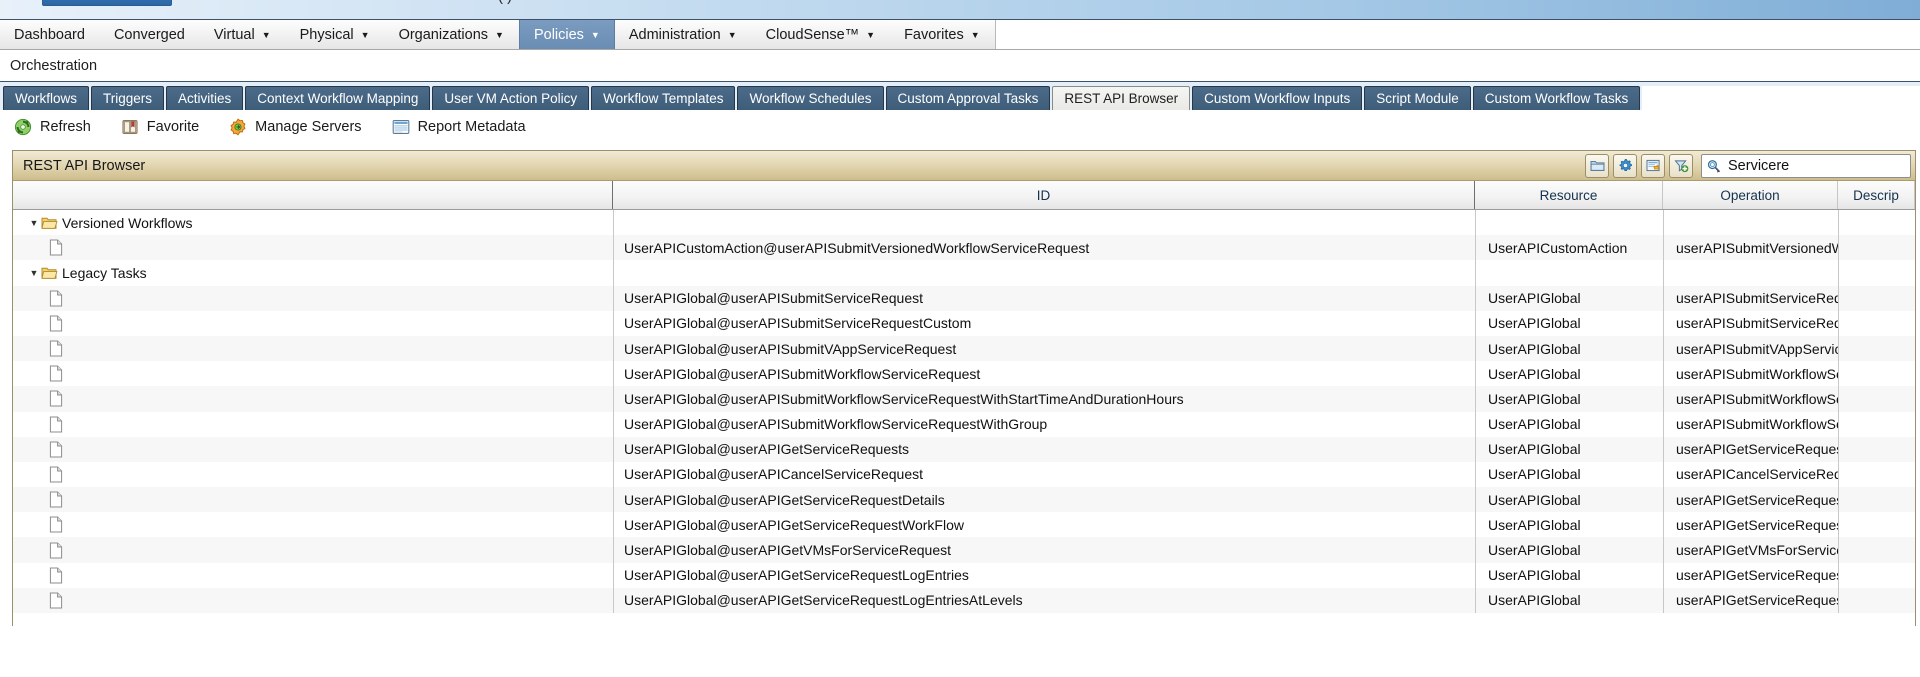 The width and height of the screenshot is (1920, 677). I want to click on tab-custom-approval-tasks: Custom Approval Tasks, so click(968, 98).